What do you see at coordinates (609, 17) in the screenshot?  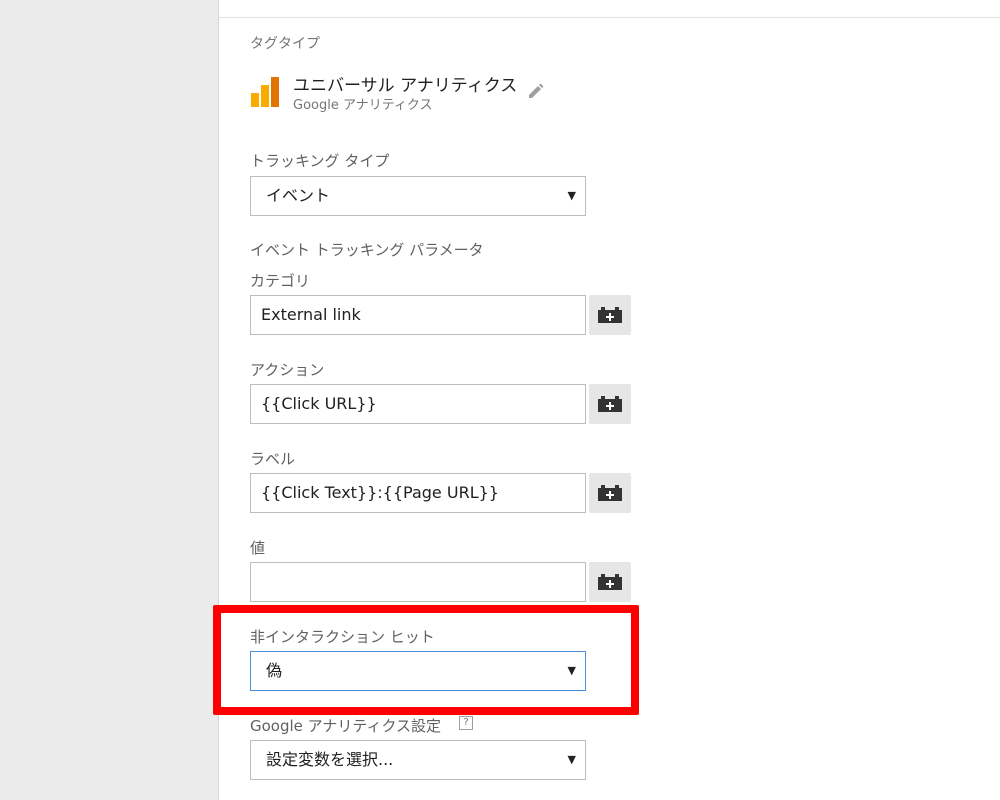 I see `divider` at bounding box center [609, 17].